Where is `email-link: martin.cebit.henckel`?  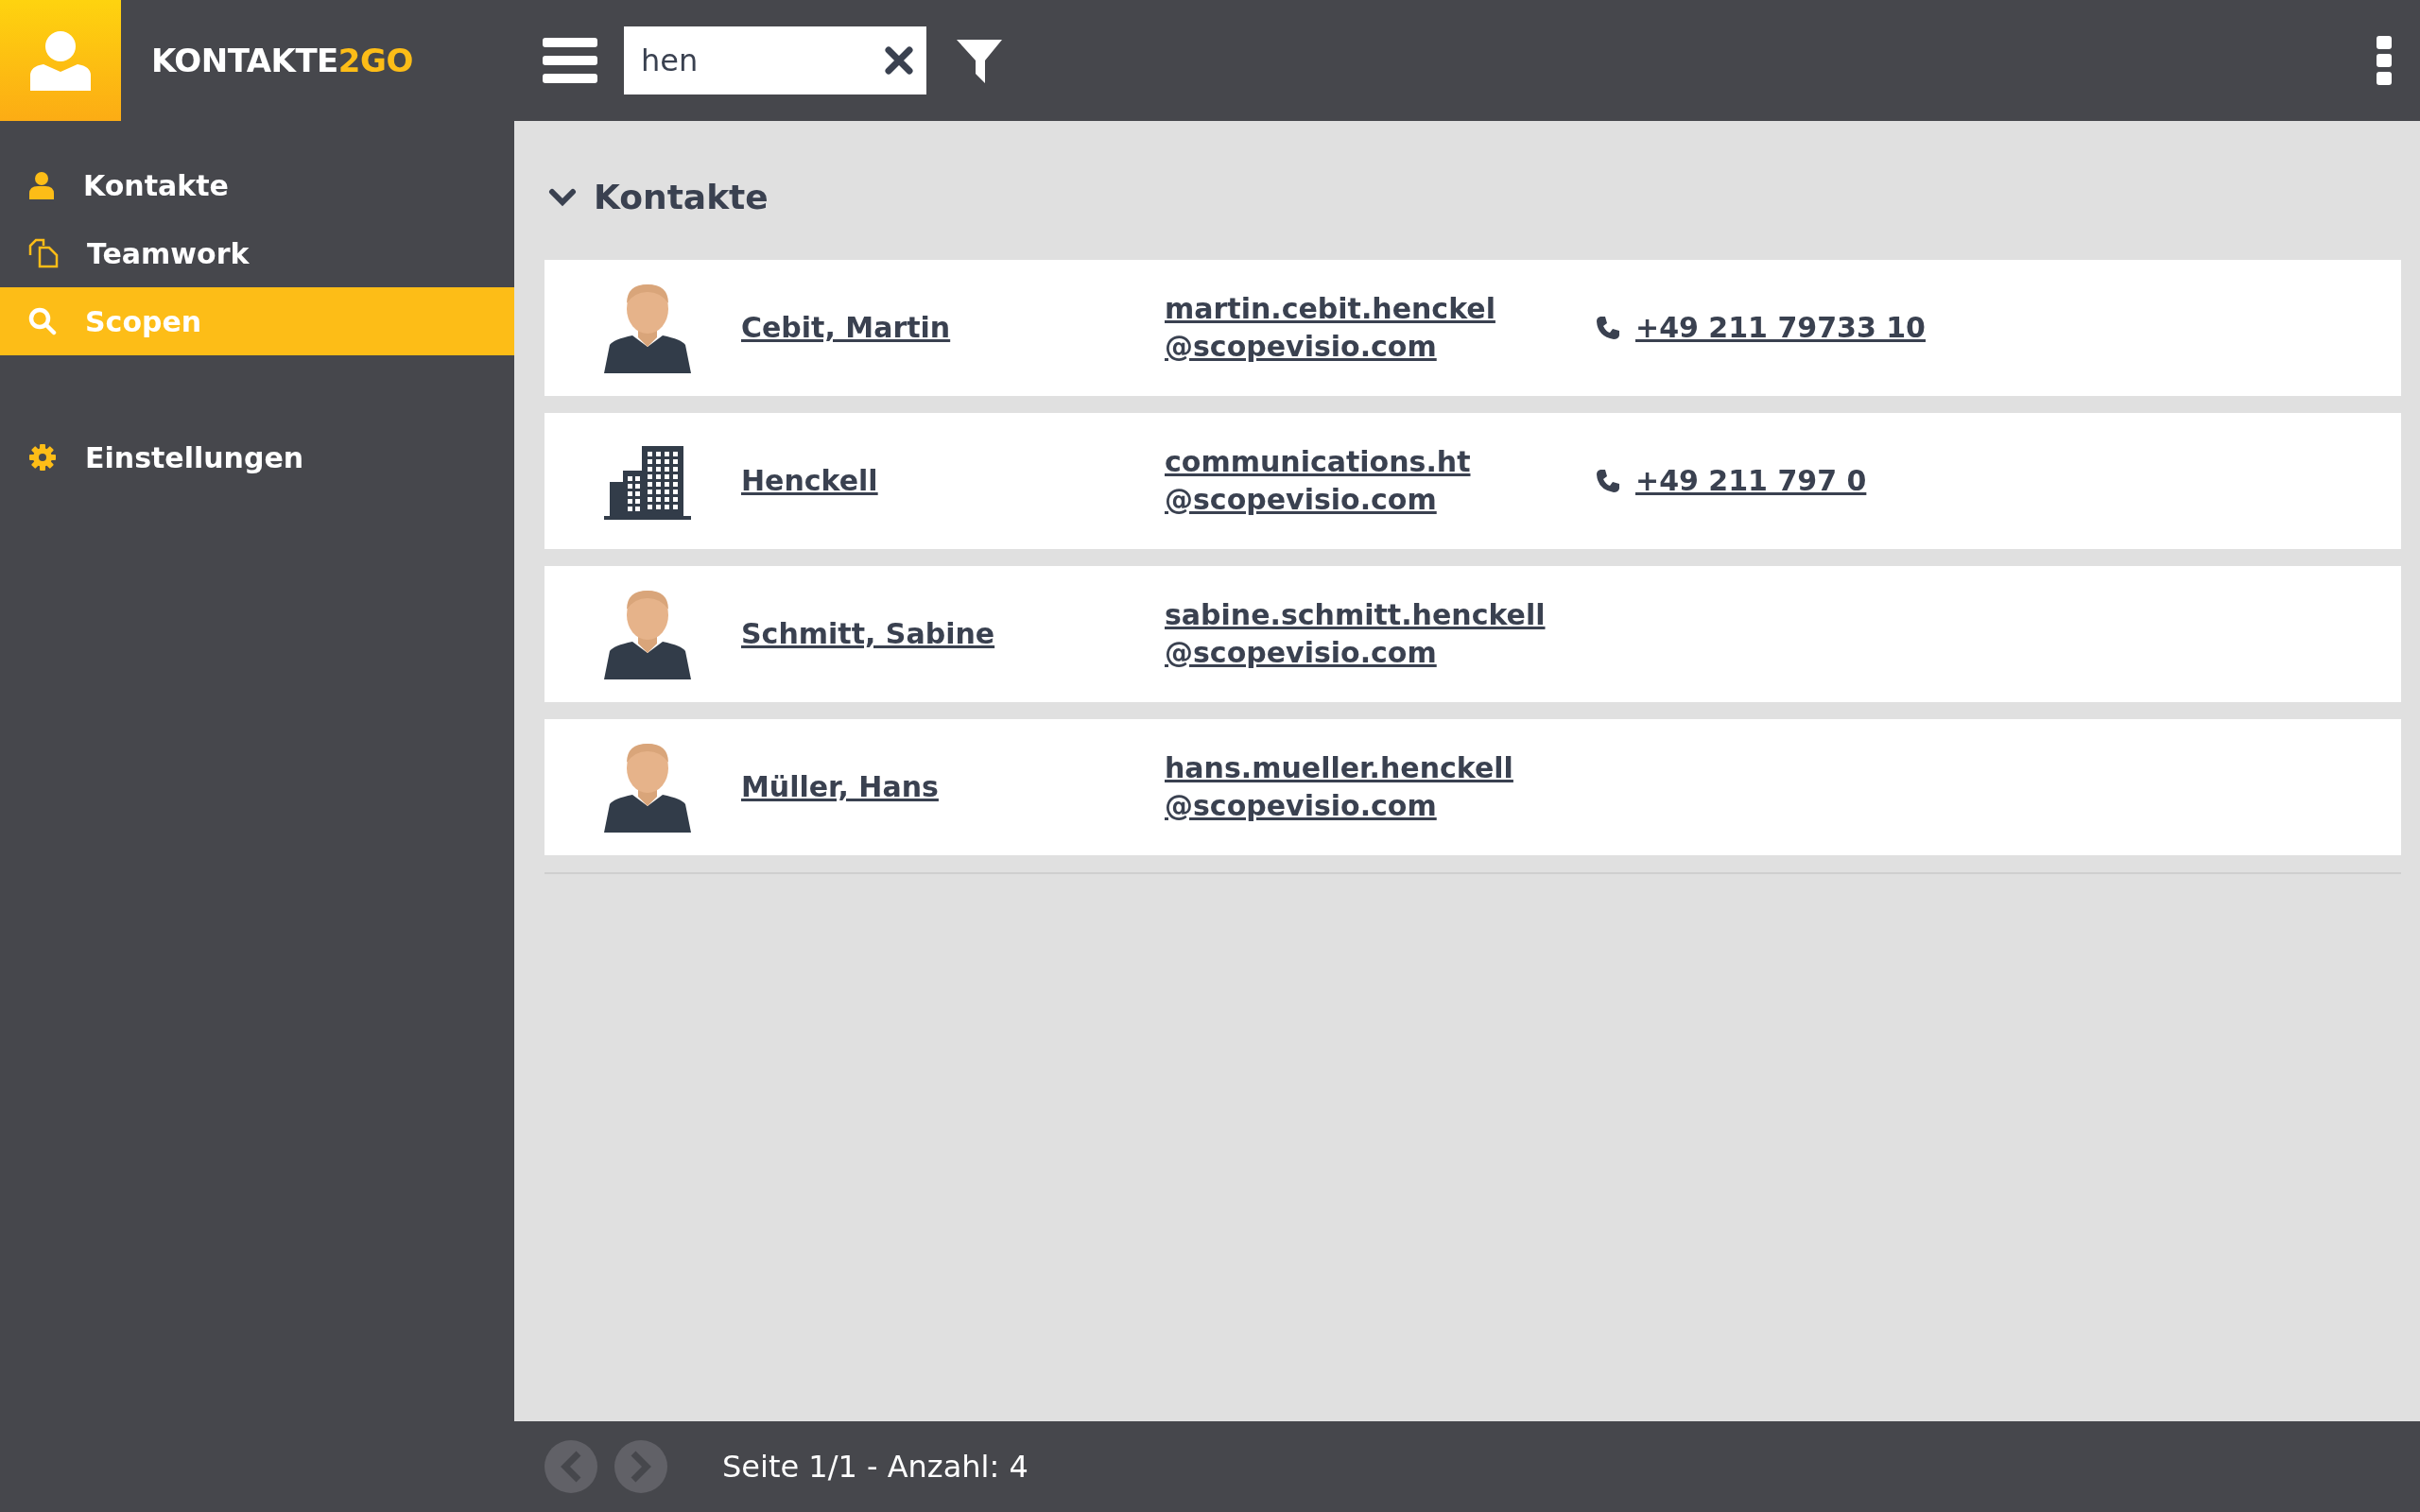
email-link: martin.cebit.henckel is located at coordinates (1330, 309).